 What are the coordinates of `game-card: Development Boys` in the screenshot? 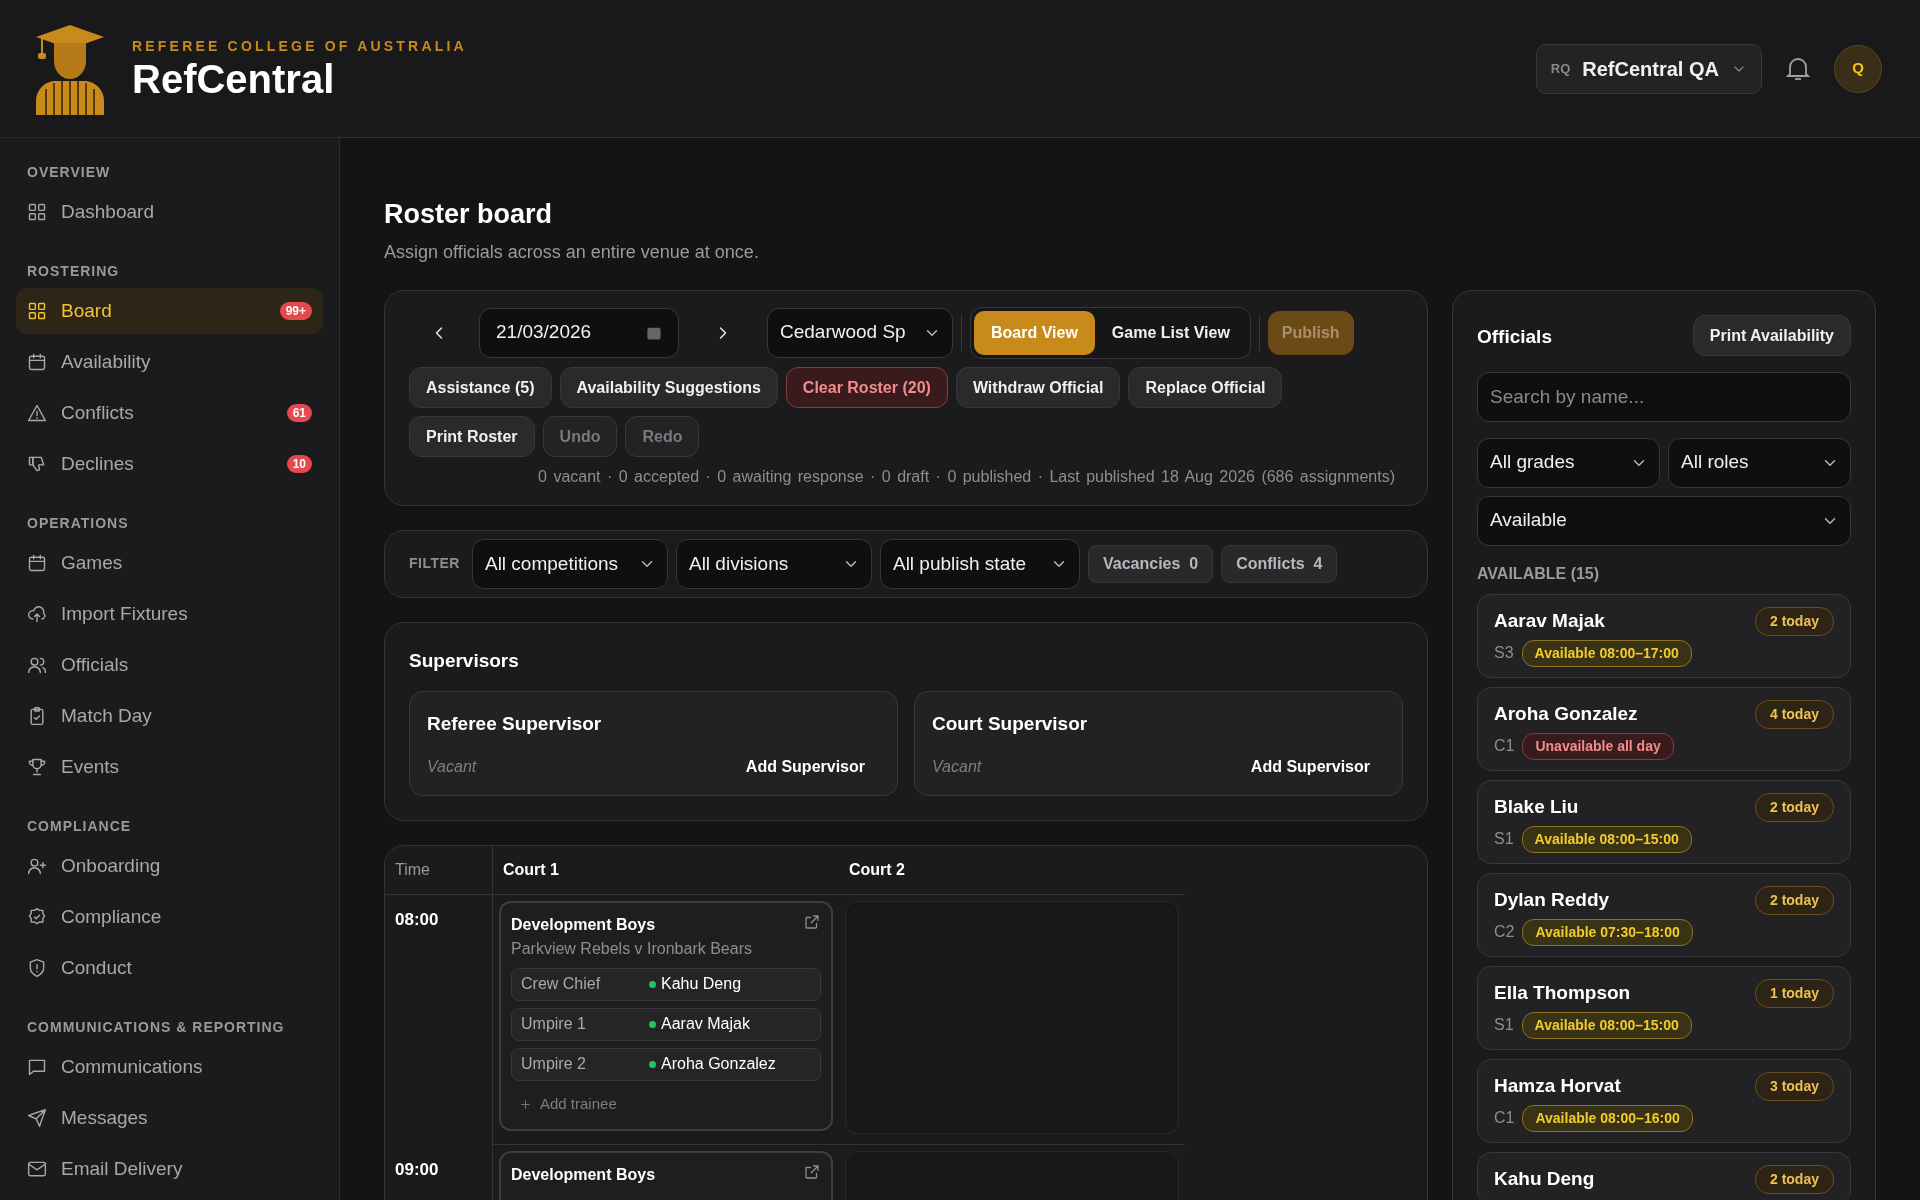 It's located at (666, 1175).